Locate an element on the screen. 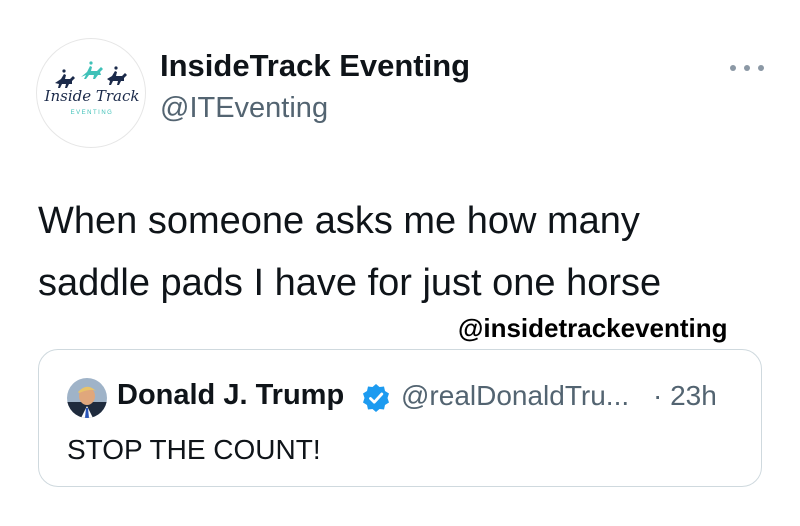 This screenshot has height=526, width=800. logo-subtext: EVENTING is located at coordinates (92, 113).